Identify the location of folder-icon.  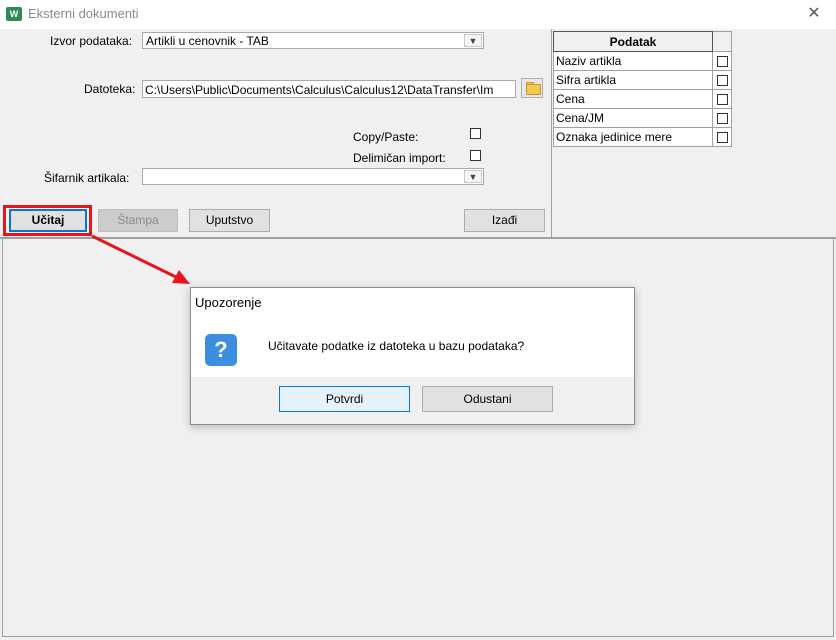
(533, 89).